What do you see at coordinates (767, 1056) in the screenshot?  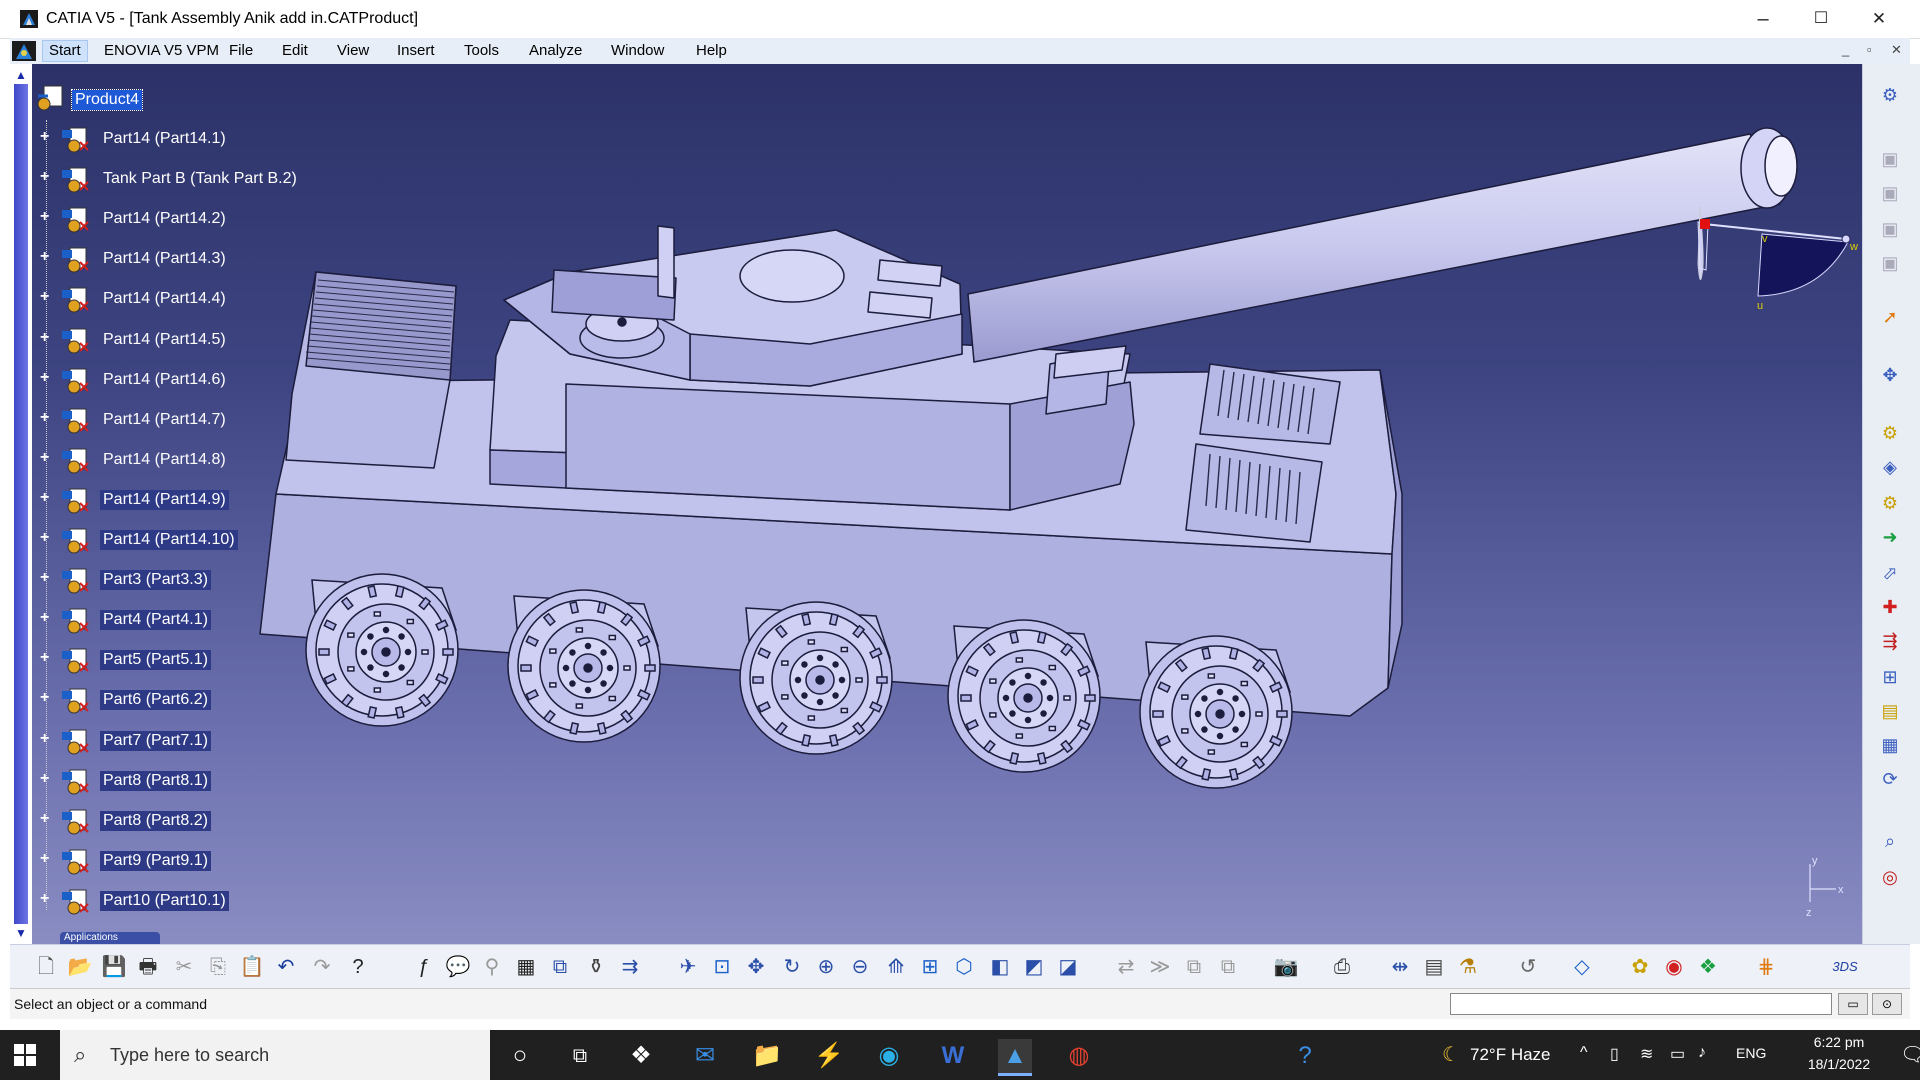 I see `file-explorer-icon: 📁` at bounding box center [767, 1056].